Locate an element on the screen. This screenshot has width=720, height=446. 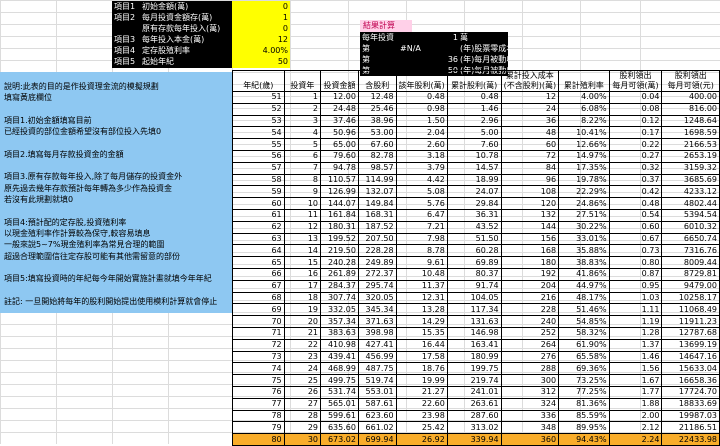
table-cell: 22.29% is located at coordinates (584, 192).